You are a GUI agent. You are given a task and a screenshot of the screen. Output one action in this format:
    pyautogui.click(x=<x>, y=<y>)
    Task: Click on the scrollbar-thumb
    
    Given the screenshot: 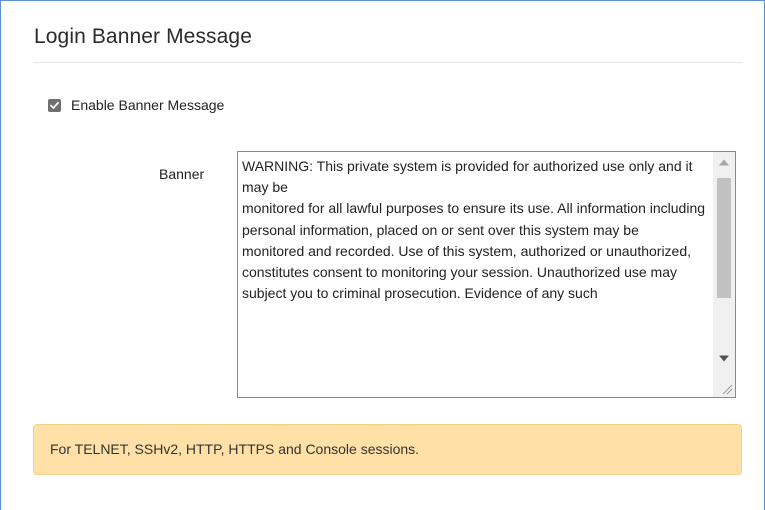 What is the action you would take?
    pyautogui.click(x=724, y=238)
    